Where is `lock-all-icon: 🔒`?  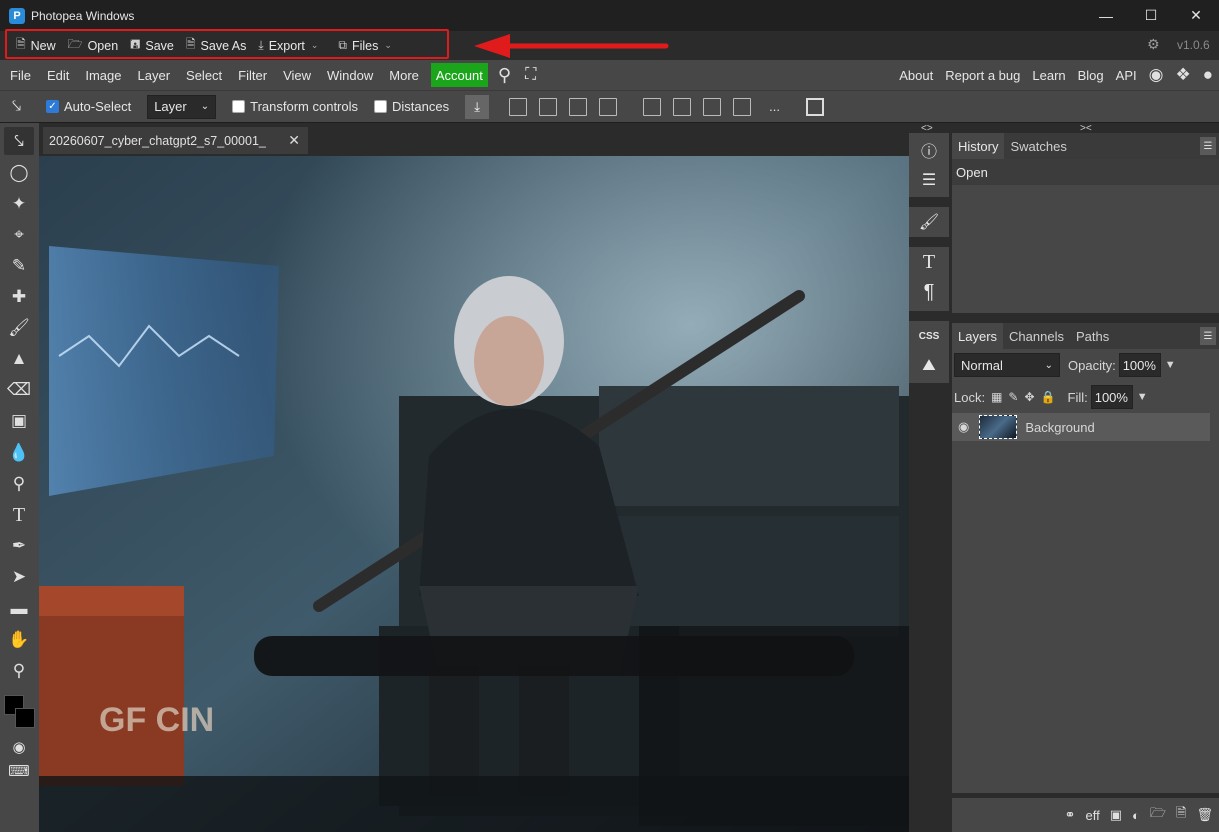
lock-all-icon: 🔒 is located at coordinates (1048, 397).